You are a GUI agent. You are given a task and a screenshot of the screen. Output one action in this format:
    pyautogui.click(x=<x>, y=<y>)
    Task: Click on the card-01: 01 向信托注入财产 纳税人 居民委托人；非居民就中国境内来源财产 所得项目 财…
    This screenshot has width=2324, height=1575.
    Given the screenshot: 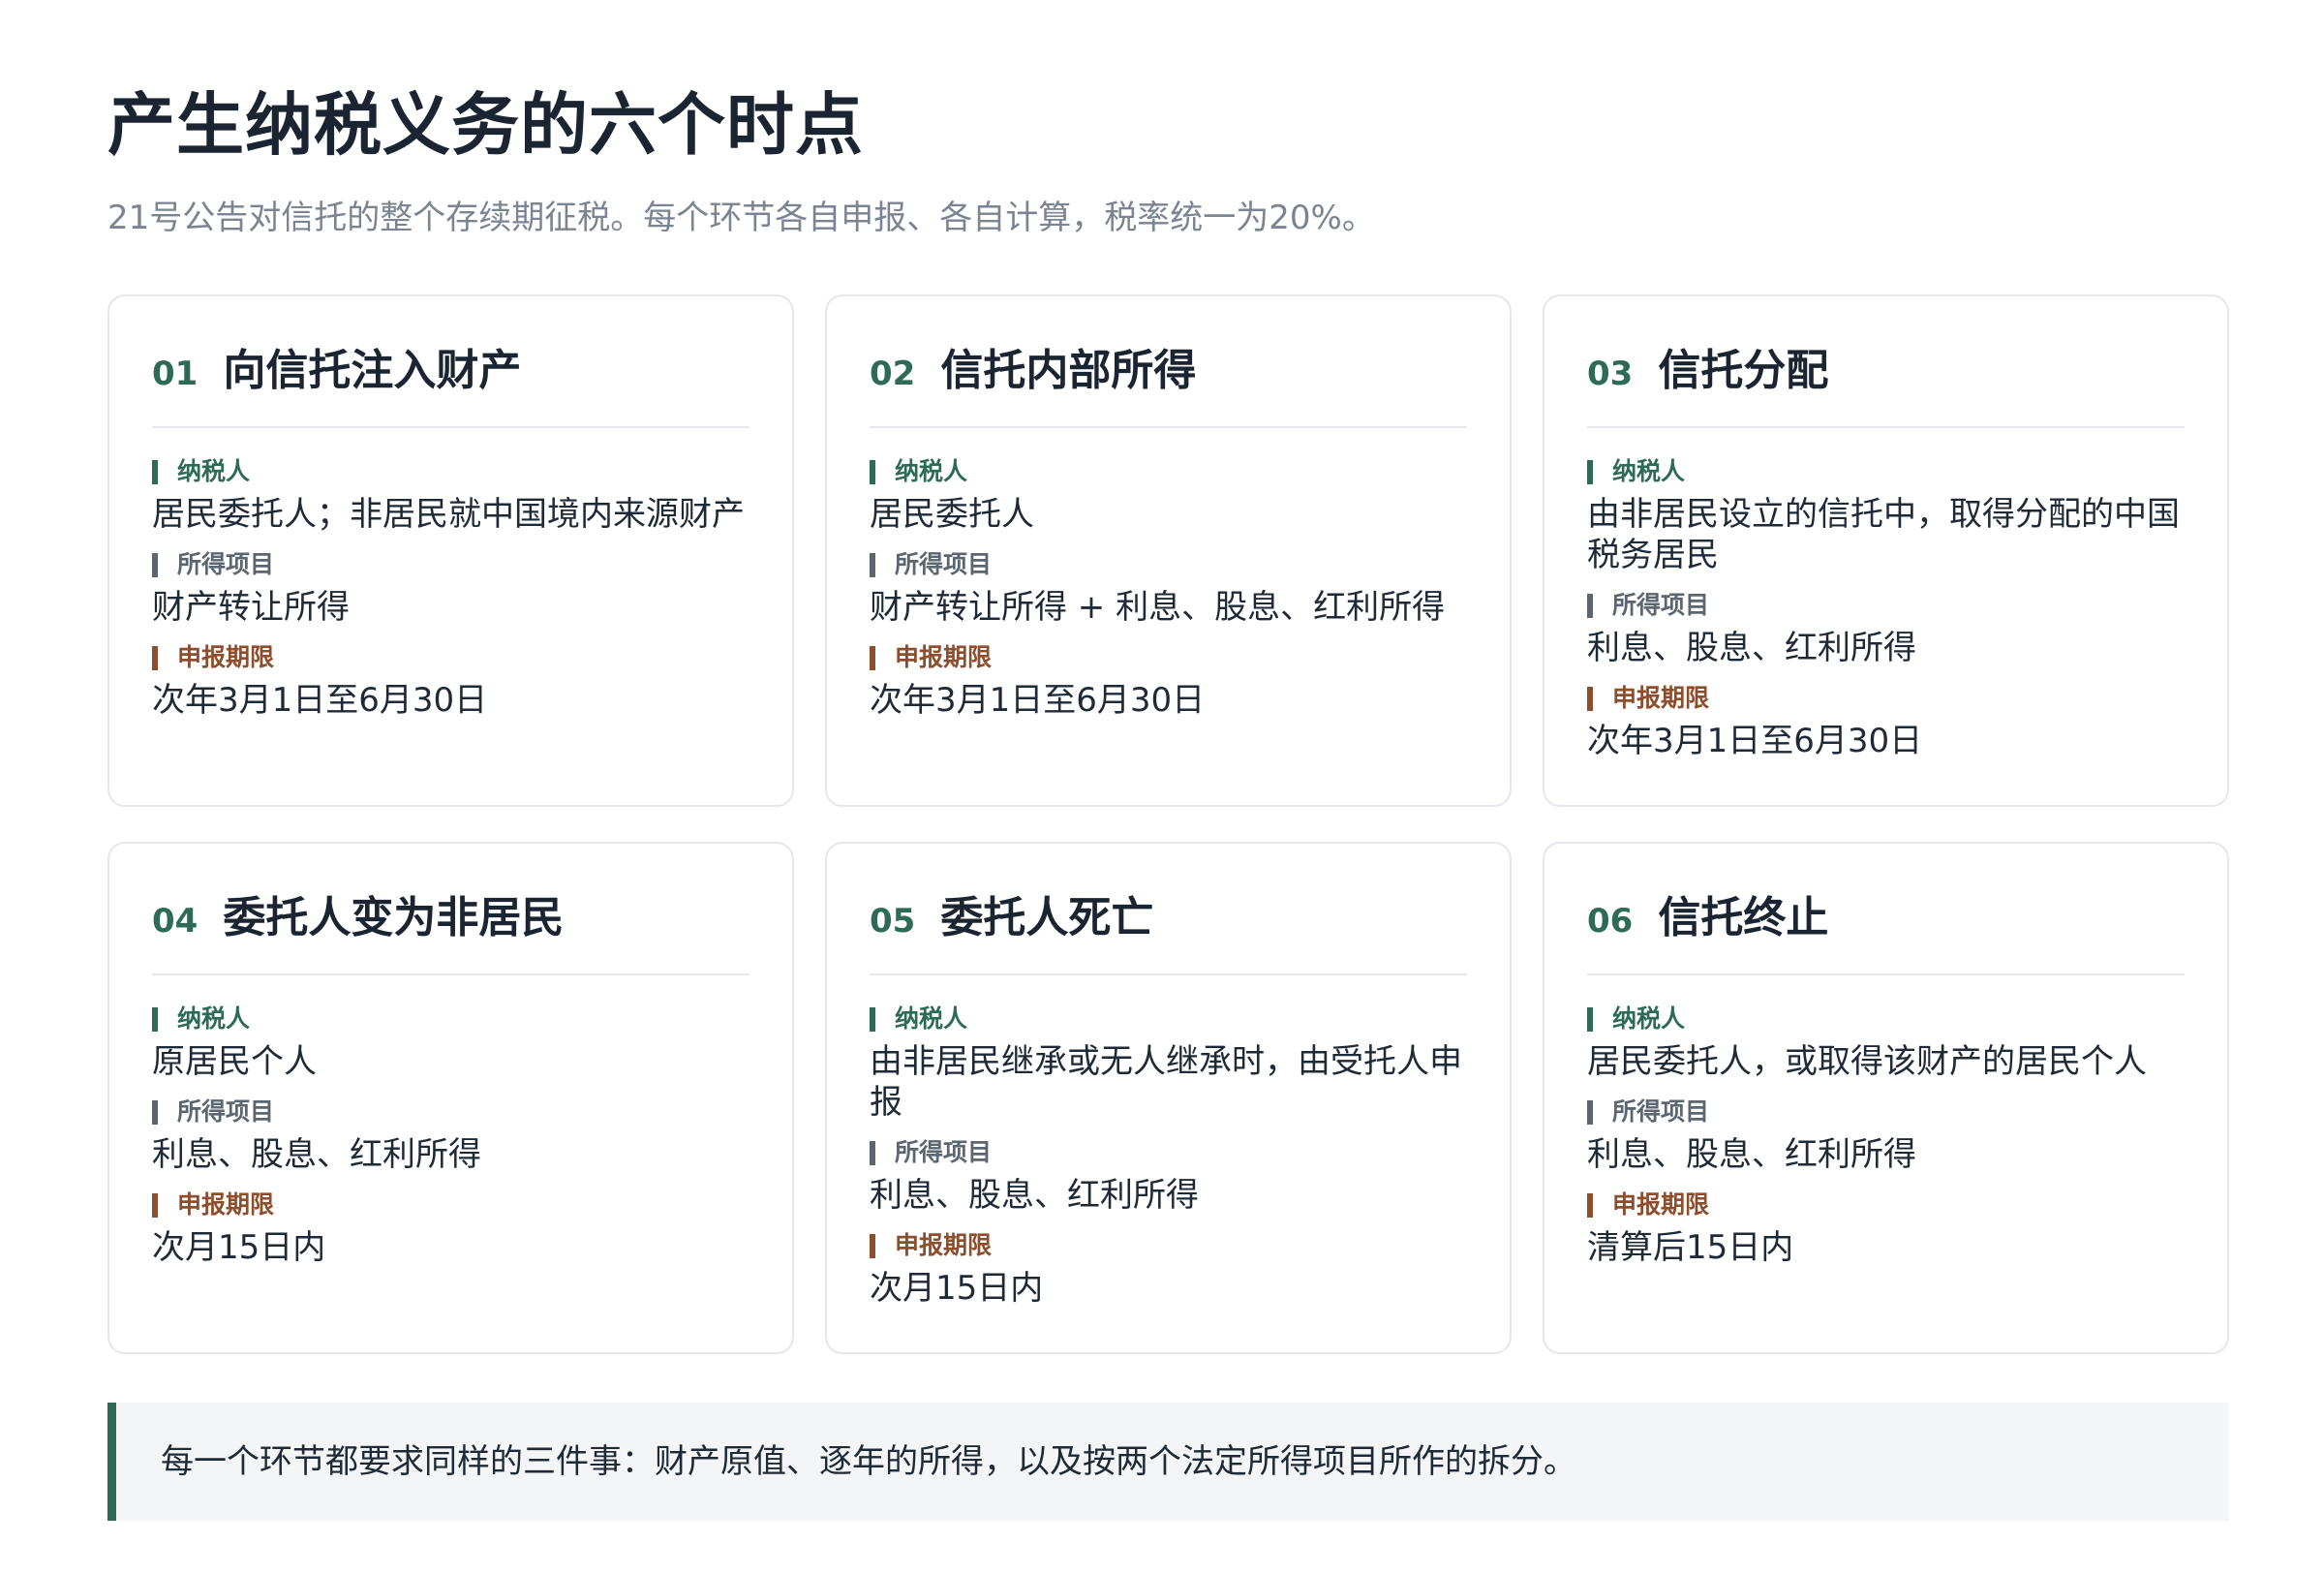 What is the action you would take?
    pyautogui.click(x=451, y=550)
    